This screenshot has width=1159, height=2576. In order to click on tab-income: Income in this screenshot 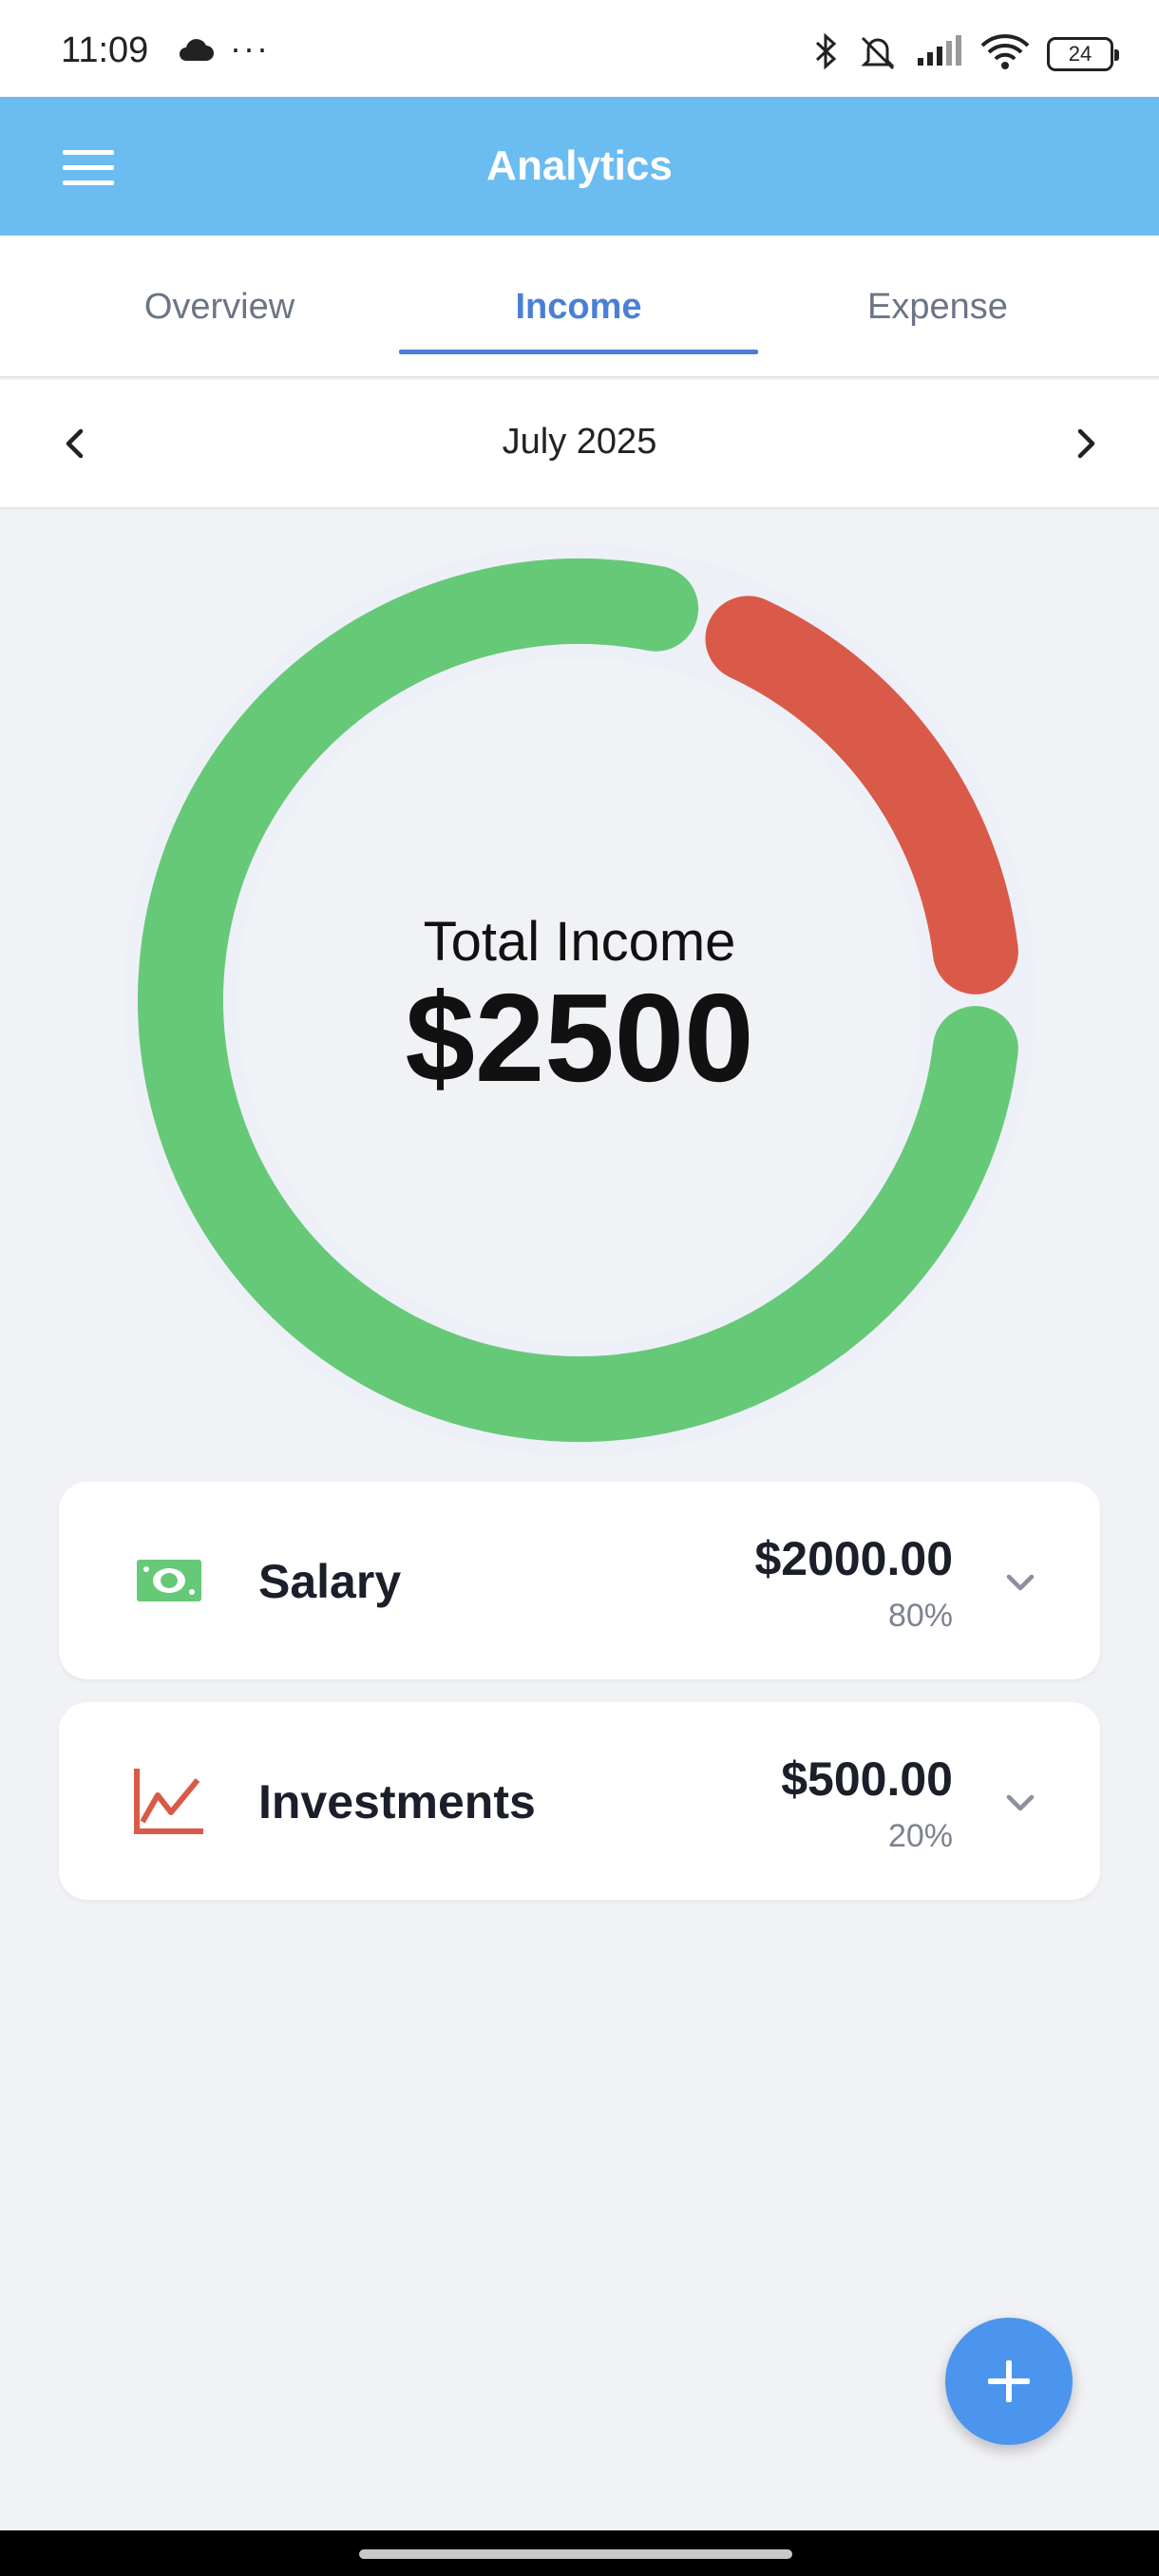, I will do `click(578, 307)`.